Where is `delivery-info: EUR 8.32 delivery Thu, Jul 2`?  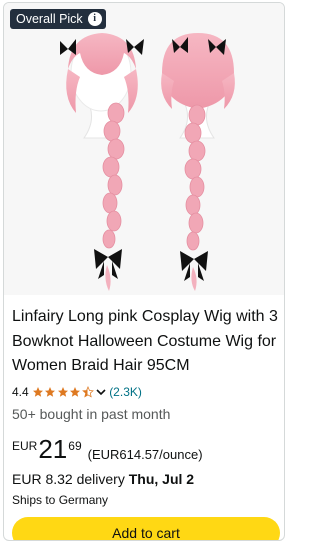 delivery-info: EUR 8.32 delivery Thu, Jul 2 is located at coordinates (103, 479).